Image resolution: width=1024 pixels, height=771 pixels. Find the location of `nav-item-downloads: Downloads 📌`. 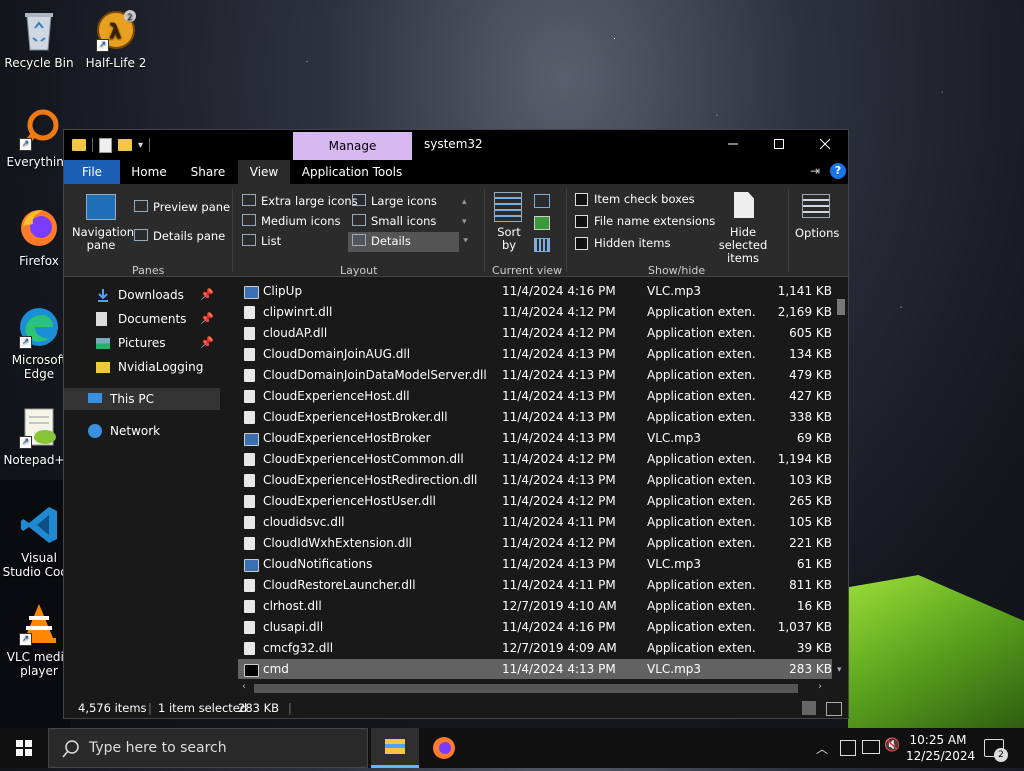

nav-item-downloads: Downloads 📌 is located at coordinates (142, 295).